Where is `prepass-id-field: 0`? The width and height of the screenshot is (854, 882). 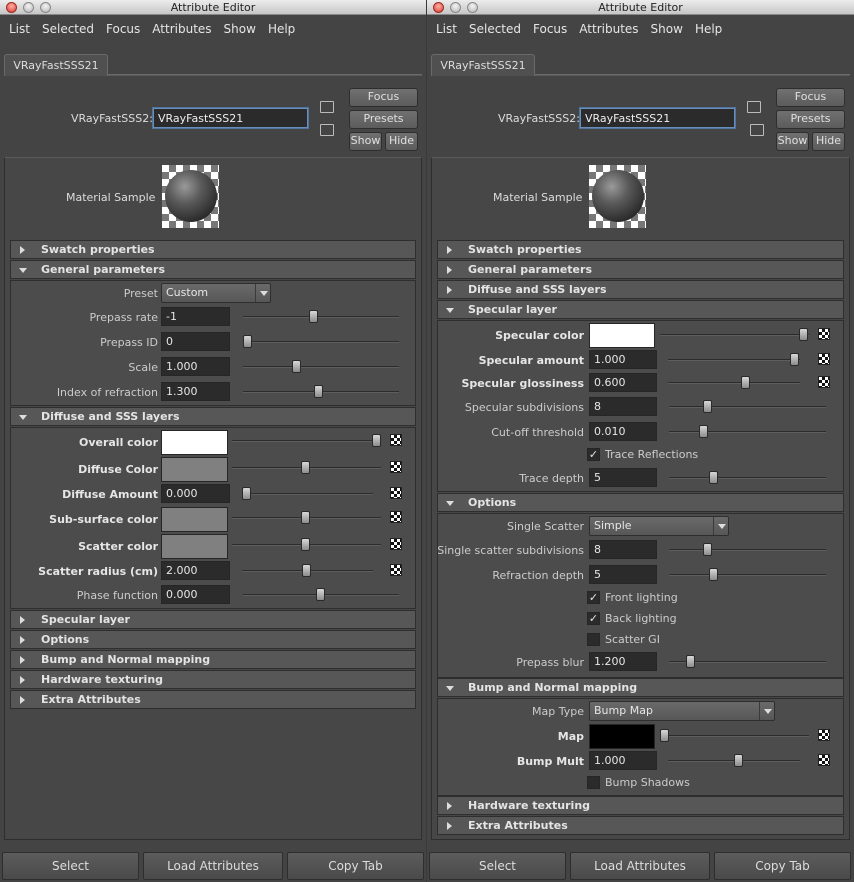
prepass-id-field: 0 is located at coordinates (195, 341).